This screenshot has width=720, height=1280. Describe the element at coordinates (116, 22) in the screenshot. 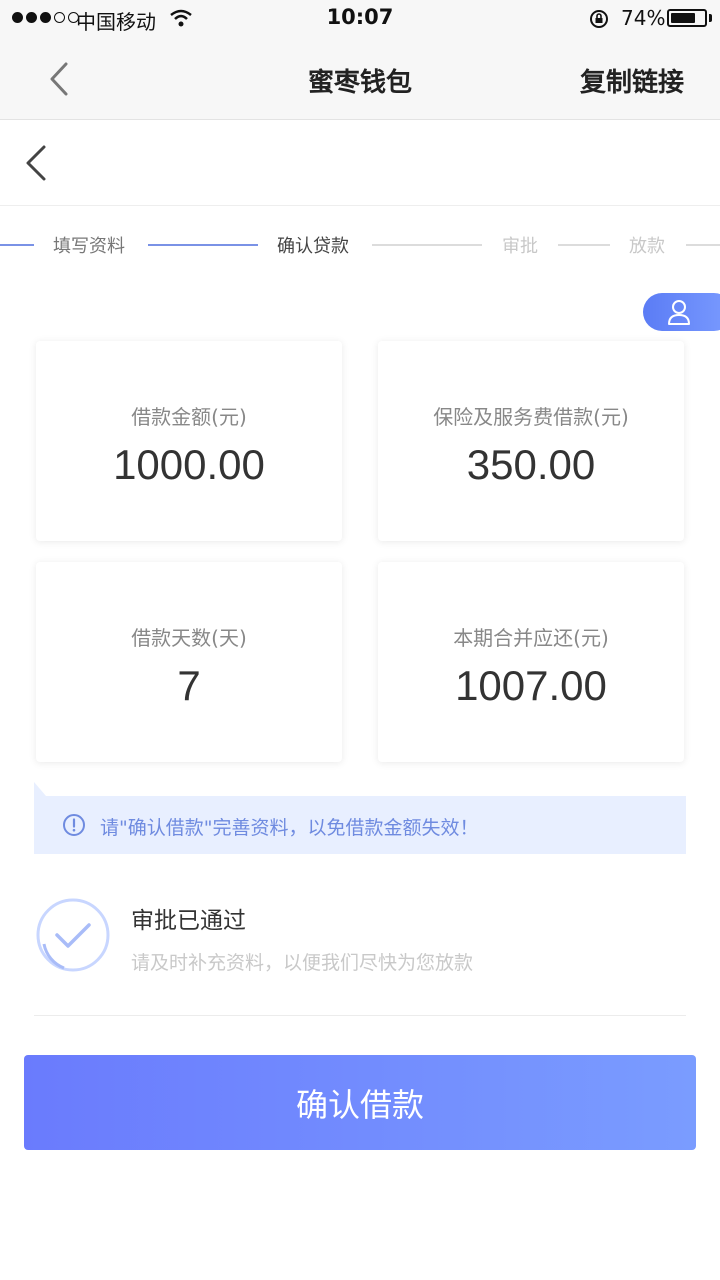

I see `carrier-name: 中国移动` at that location.